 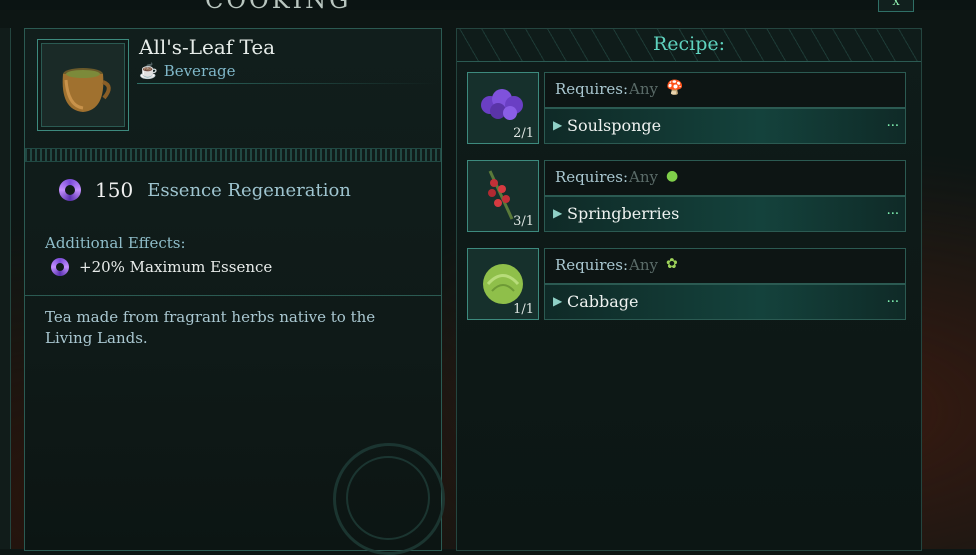 I want to click on requirement-box: Requires: Any 🍄, so click(x=725, y=90).